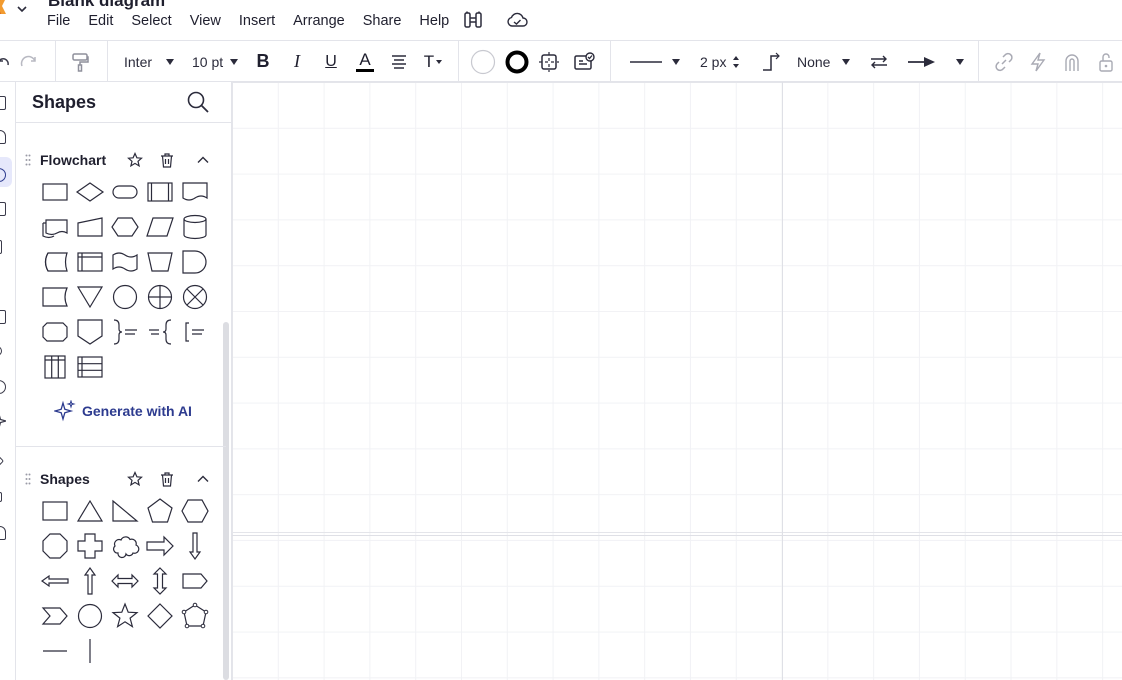 The height and width of the screenshot is (680, 1122). Describe the element at coordinates (195, 332) in the screenshot. I see `shape-annotation-bracket` at that location.